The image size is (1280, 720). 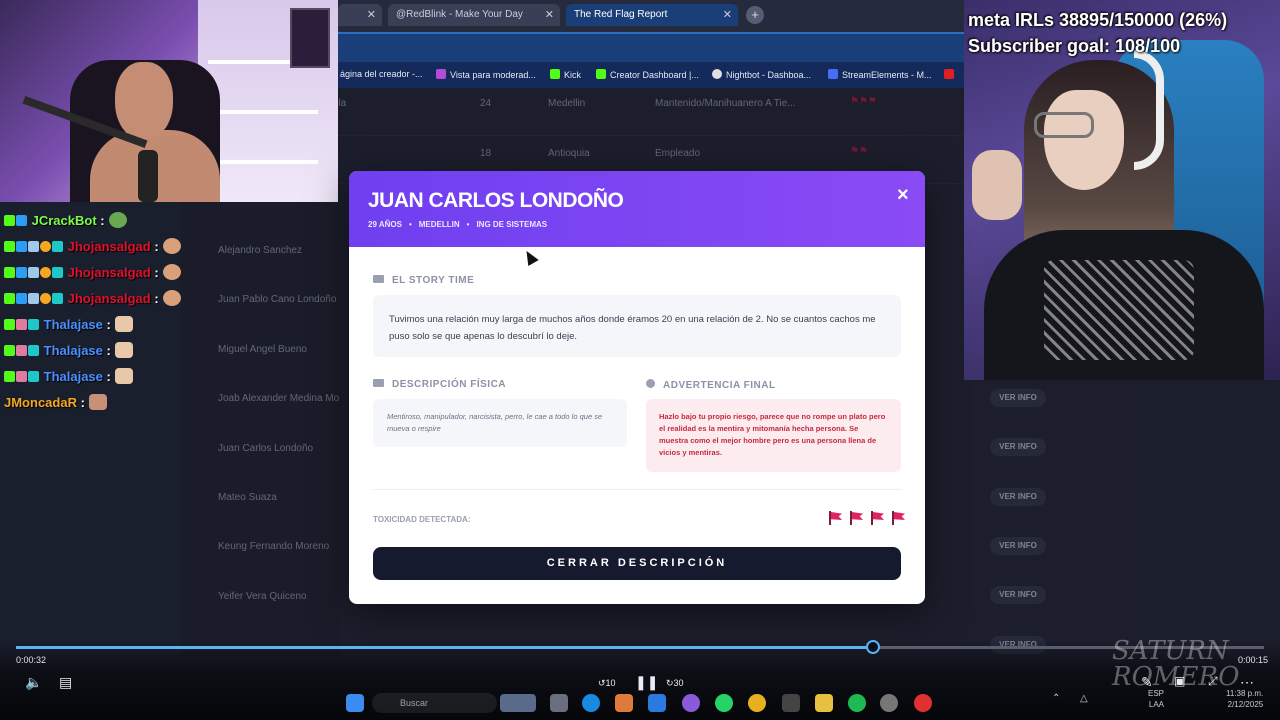 What do you see at coordinates (565, 74) in the screenshot?
I see `bookmark-item: Kick` at bounding box center [565, 74].